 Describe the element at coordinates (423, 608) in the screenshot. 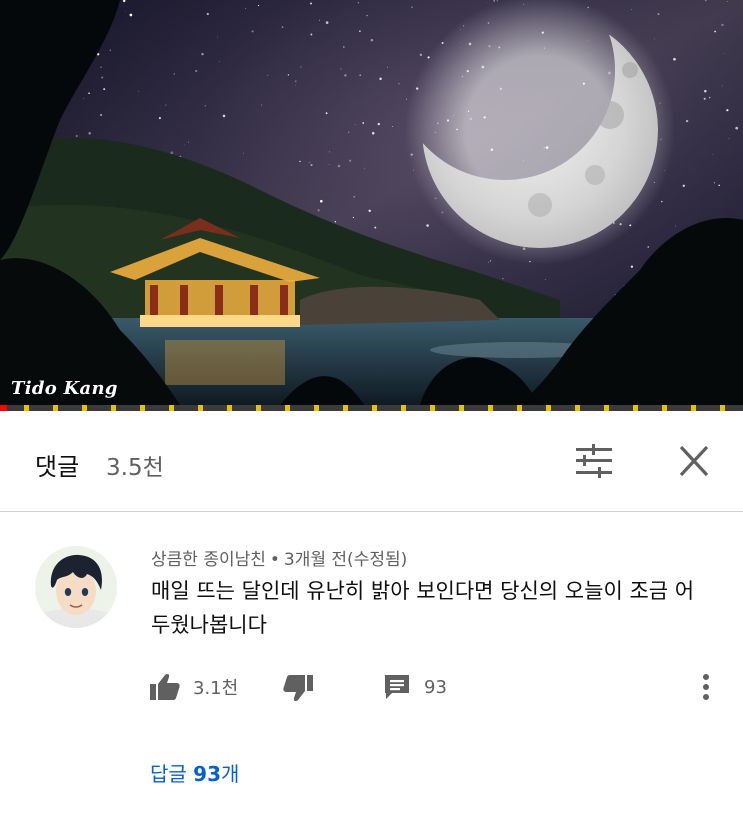

I see `comment-text: 매일 뜨는 달인데 유난히 밝아 보인다면 당신의 오늘이 조금 어두웠나봅니다` at that location.